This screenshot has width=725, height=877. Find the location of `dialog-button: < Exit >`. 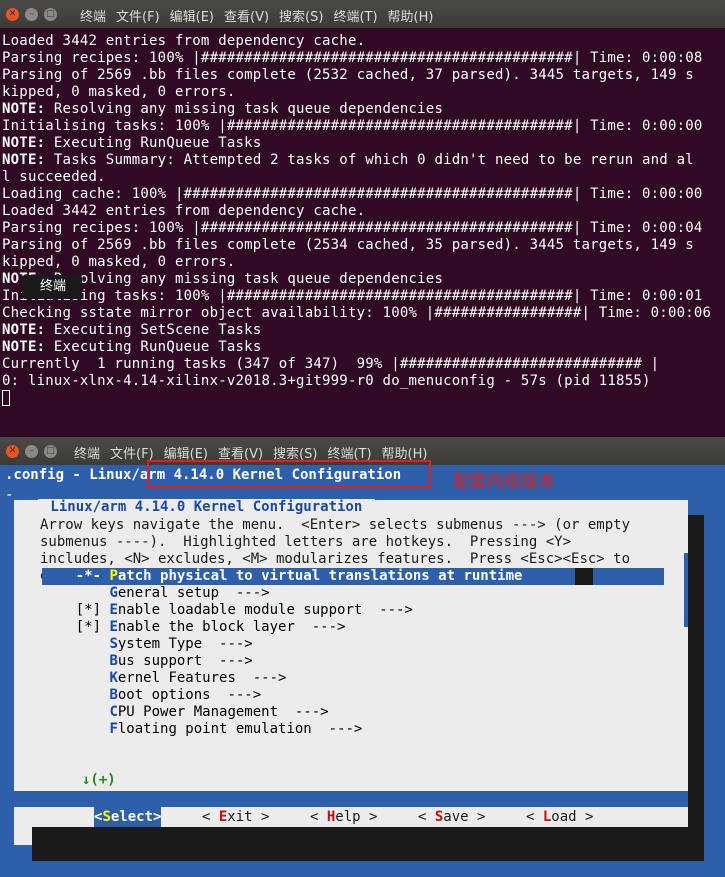

dialog-button: < Exit > is located at coordinates (235, 817).